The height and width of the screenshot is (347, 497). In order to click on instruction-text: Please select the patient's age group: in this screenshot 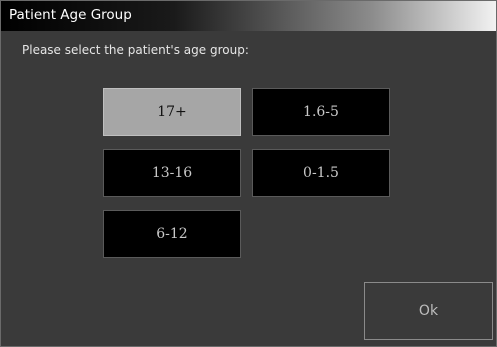, I will do `click(135, 50)`.